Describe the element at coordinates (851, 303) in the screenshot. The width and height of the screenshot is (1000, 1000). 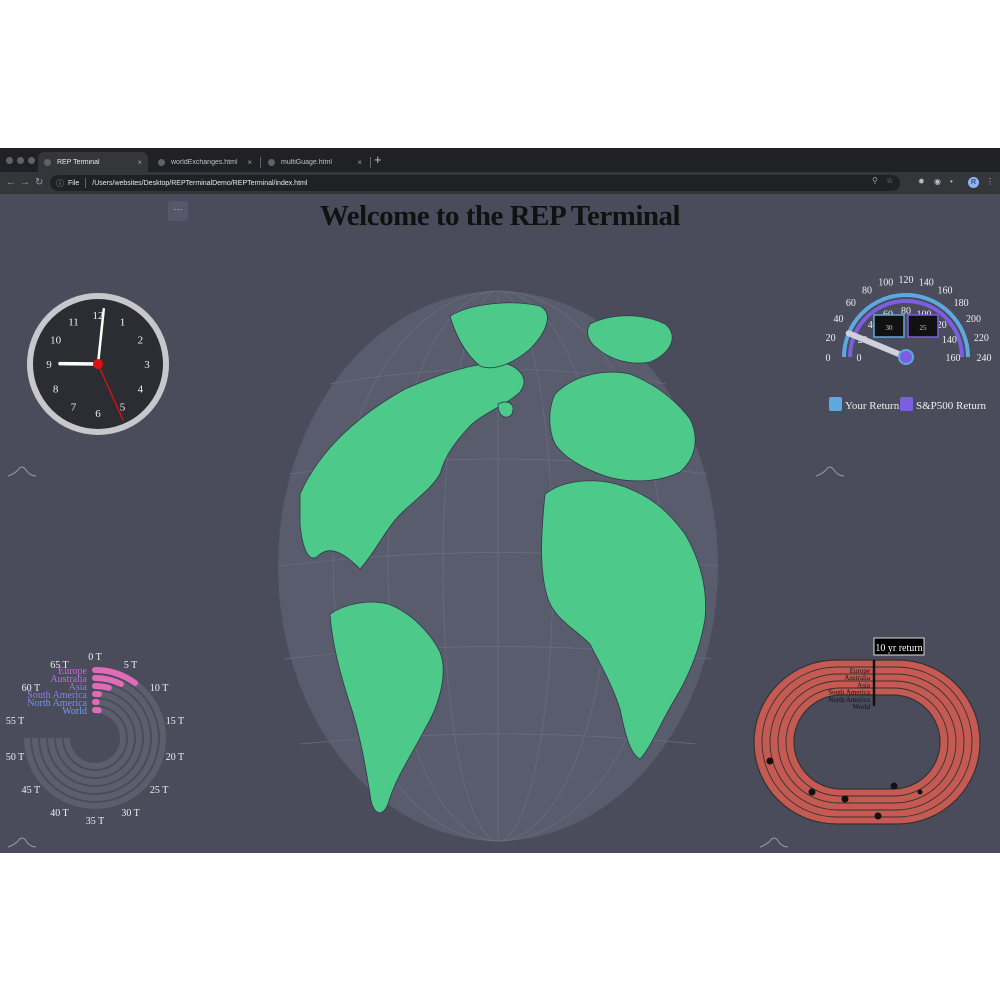
I see `gauge-outer-tick-label: 60` at that location.